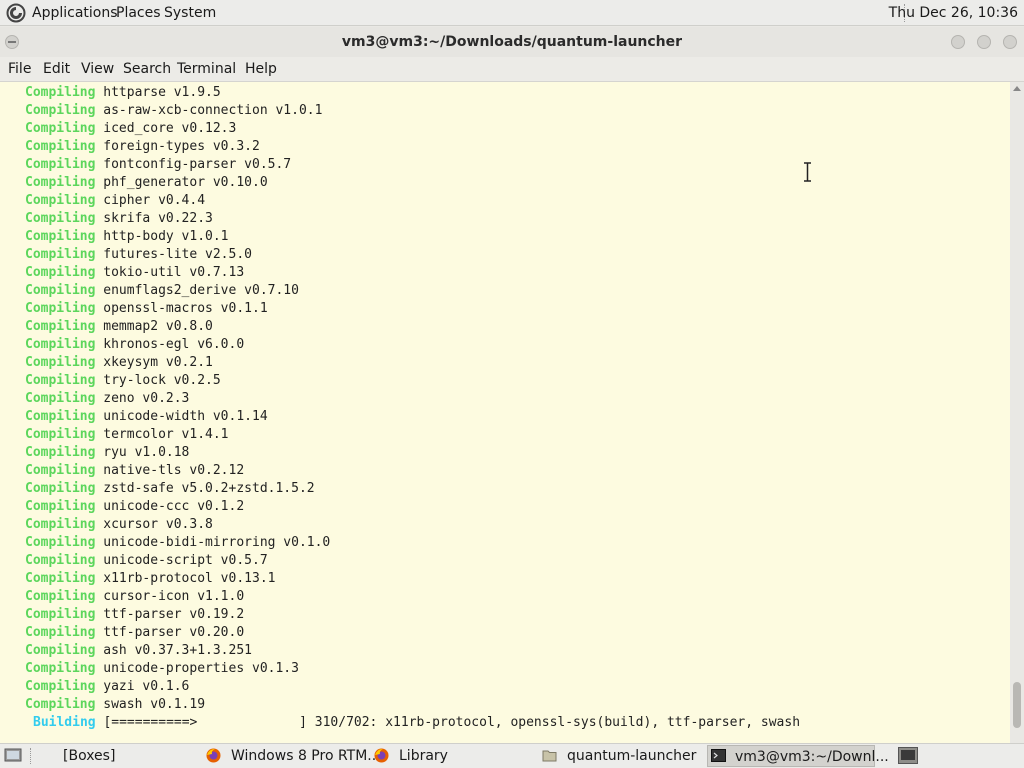  I want to click on crate-name: x11rb-protocol v0.13.1, so click(185, 578).